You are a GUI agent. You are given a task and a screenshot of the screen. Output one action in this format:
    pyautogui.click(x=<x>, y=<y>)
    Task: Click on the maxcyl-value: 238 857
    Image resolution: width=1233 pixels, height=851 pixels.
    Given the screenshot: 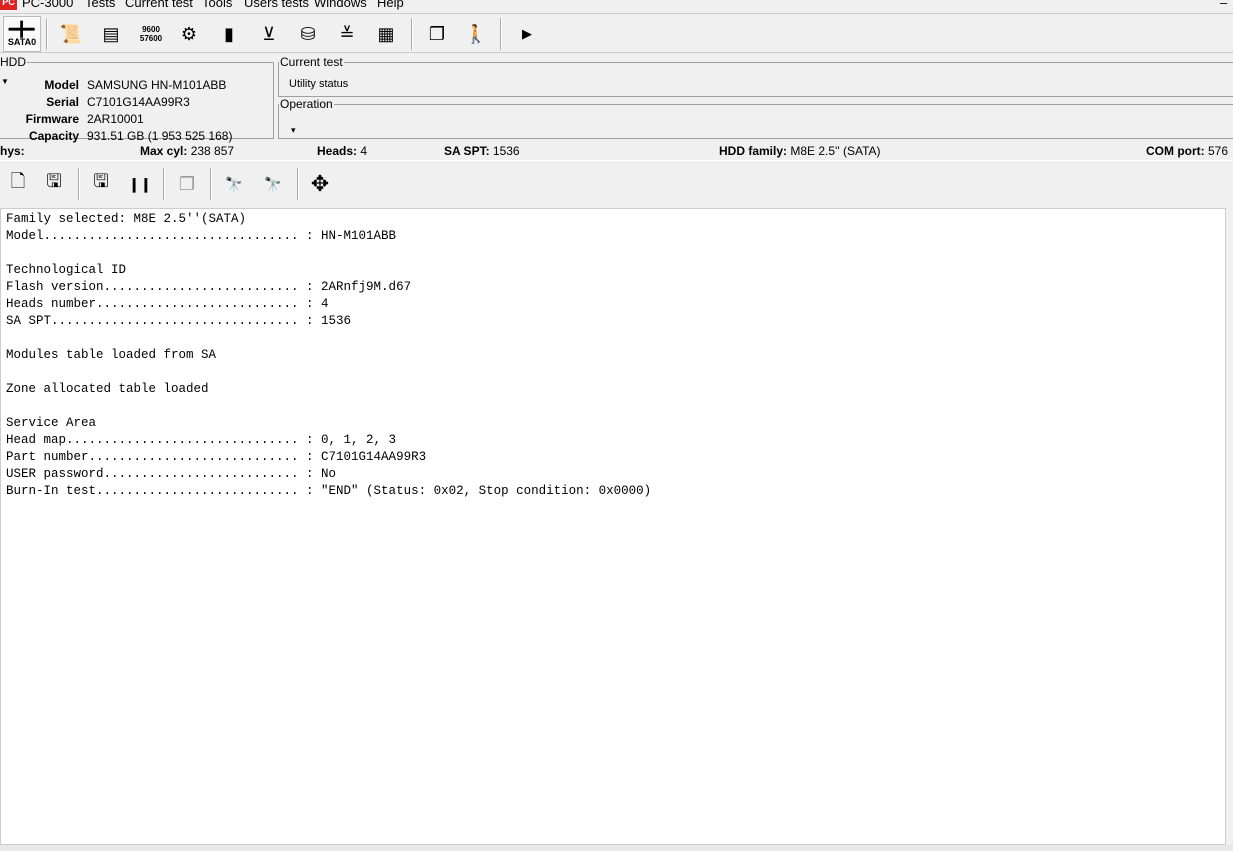 What is the action you would take?
    pyautogui.click(x=212, y=151)
    